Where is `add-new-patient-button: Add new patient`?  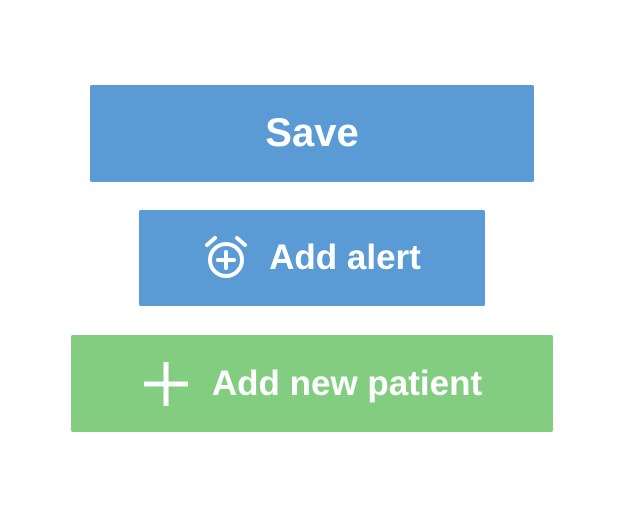
add-new-patient-button: Add new patient is located at coordinates (312, 383).